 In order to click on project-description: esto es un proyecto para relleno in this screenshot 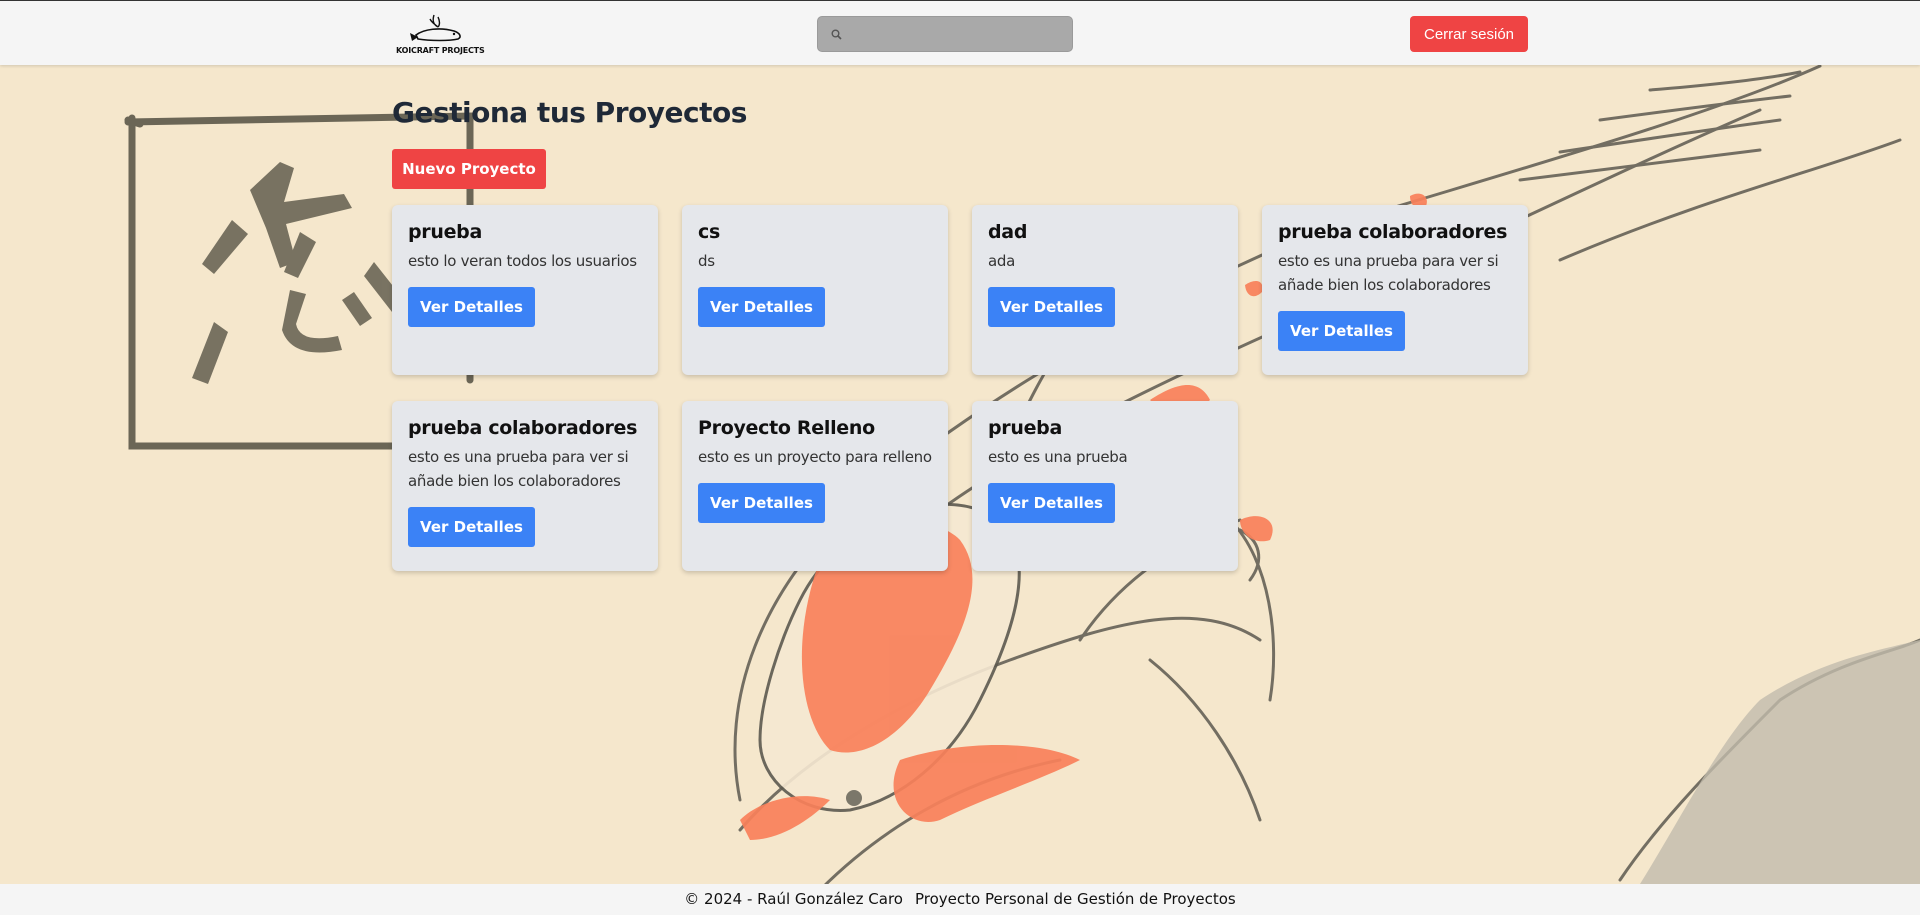, I will do `click(815, 457)`.